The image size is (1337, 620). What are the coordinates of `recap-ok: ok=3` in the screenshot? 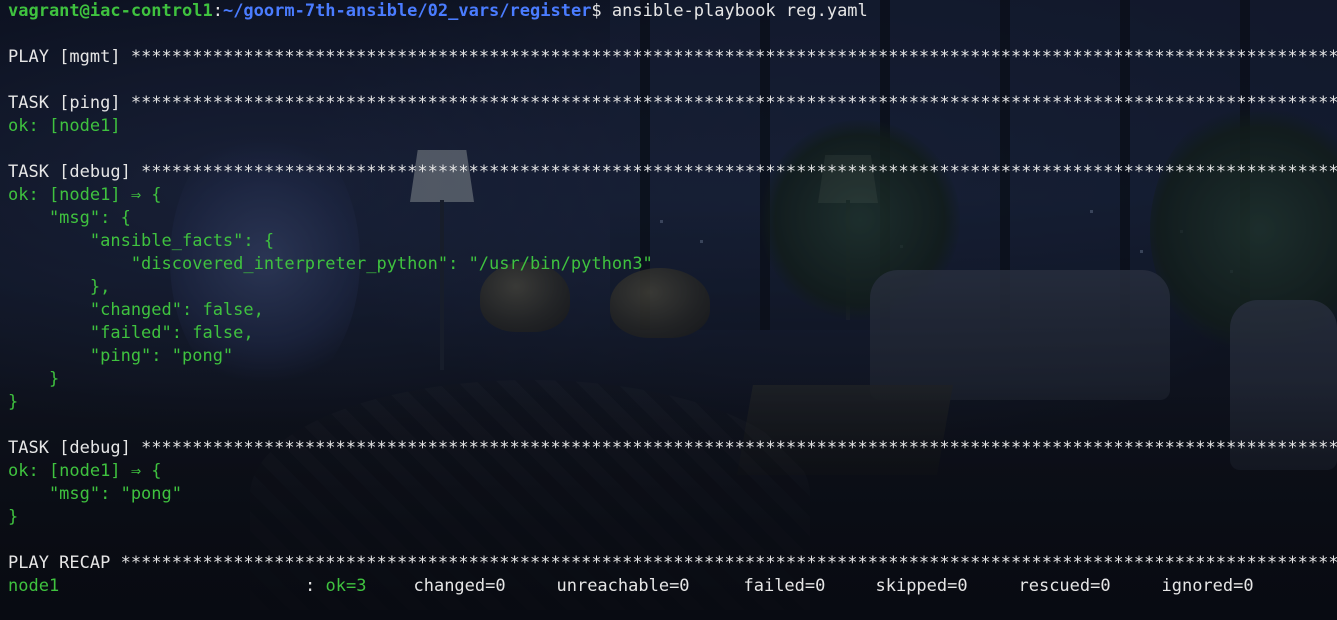 It's located at (346, 586).